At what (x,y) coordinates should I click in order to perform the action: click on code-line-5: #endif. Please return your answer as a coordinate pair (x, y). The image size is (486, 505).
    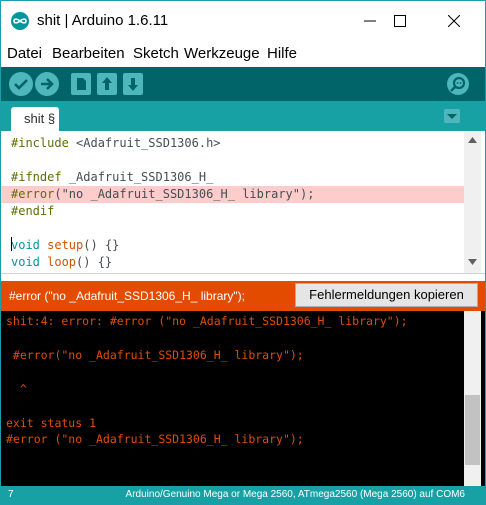
    Looking at the image, I should click on (232, 211).